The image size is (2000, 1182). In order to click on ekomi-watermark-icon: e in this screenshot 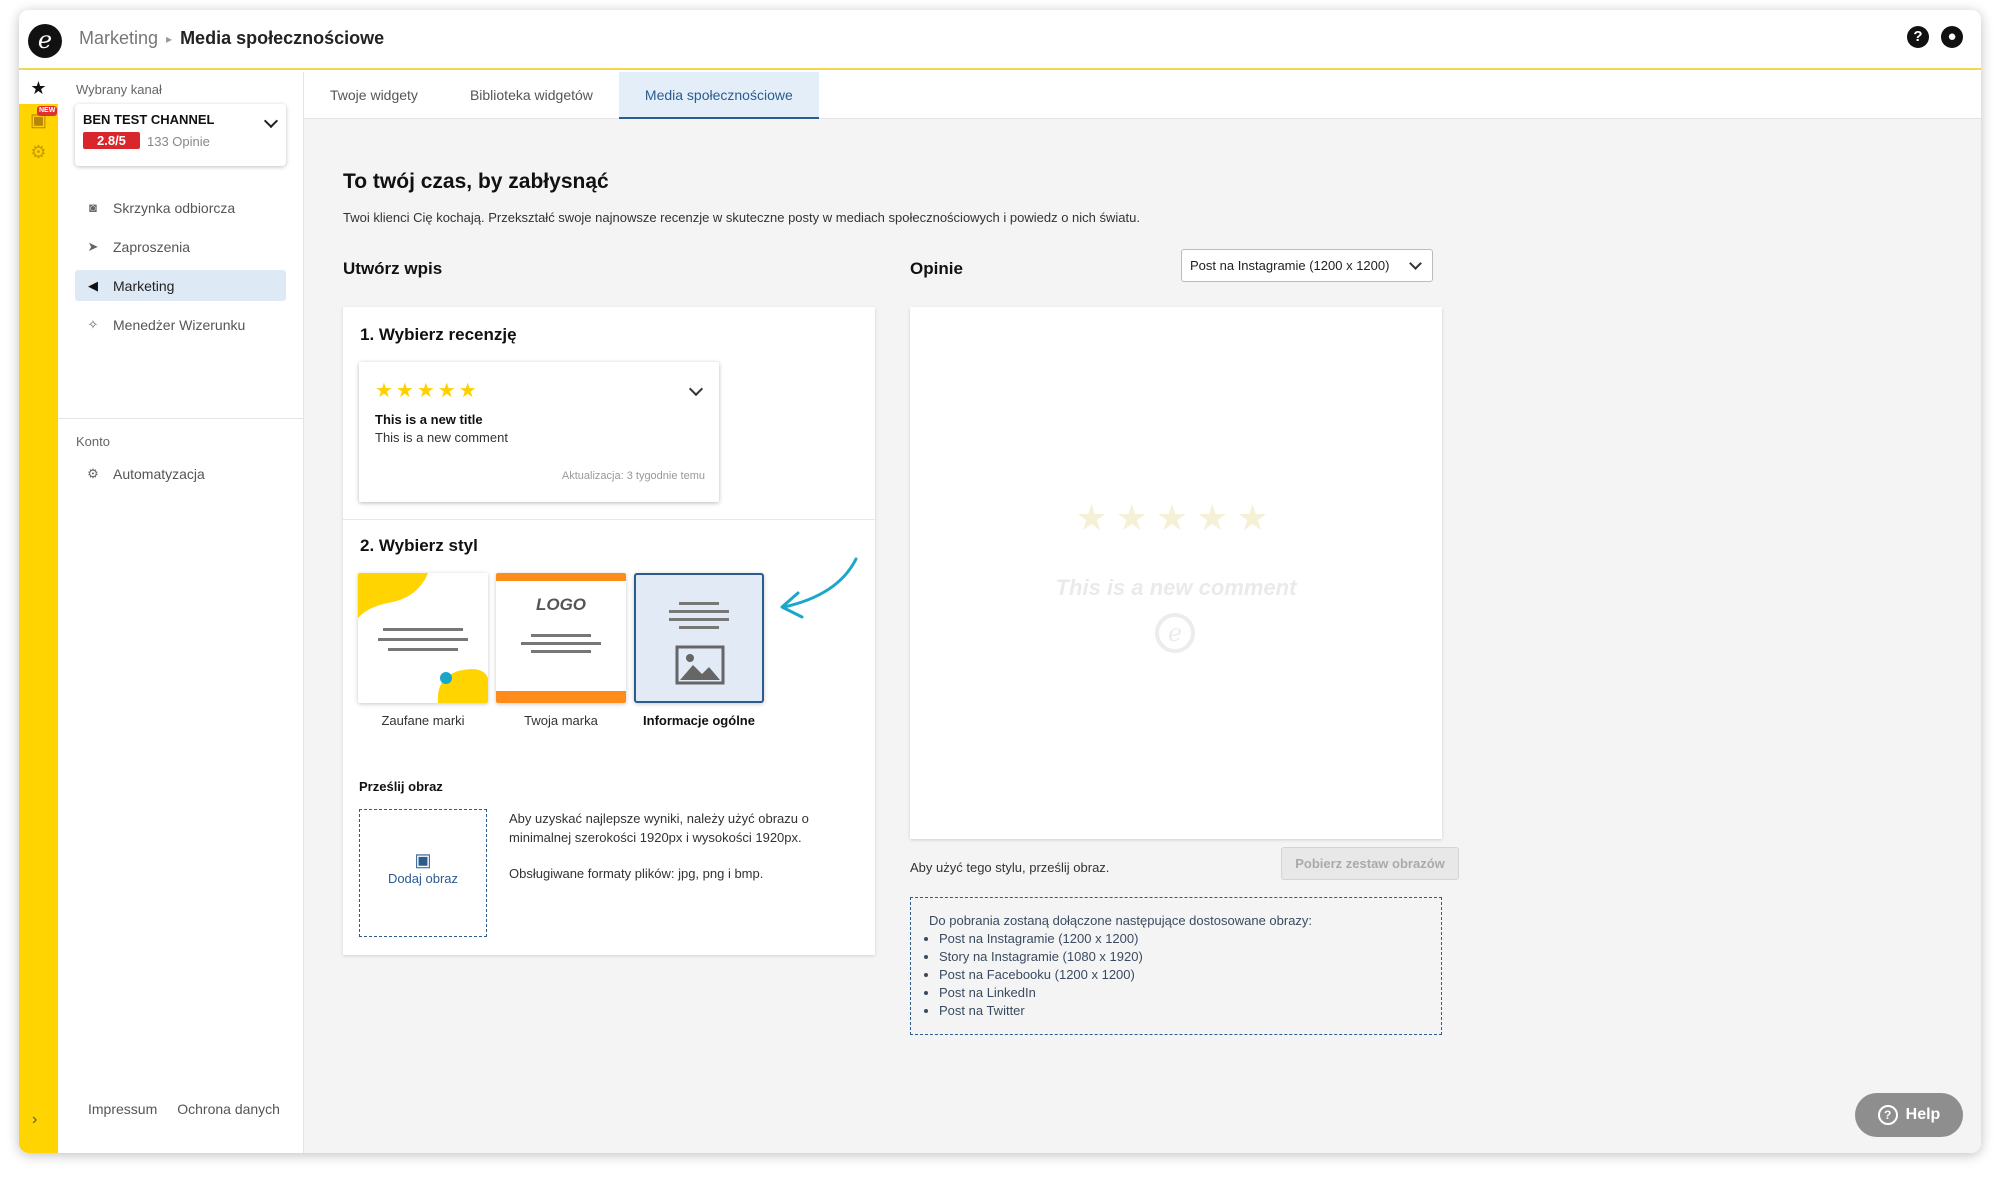, I will do `click(1175, 633)`.